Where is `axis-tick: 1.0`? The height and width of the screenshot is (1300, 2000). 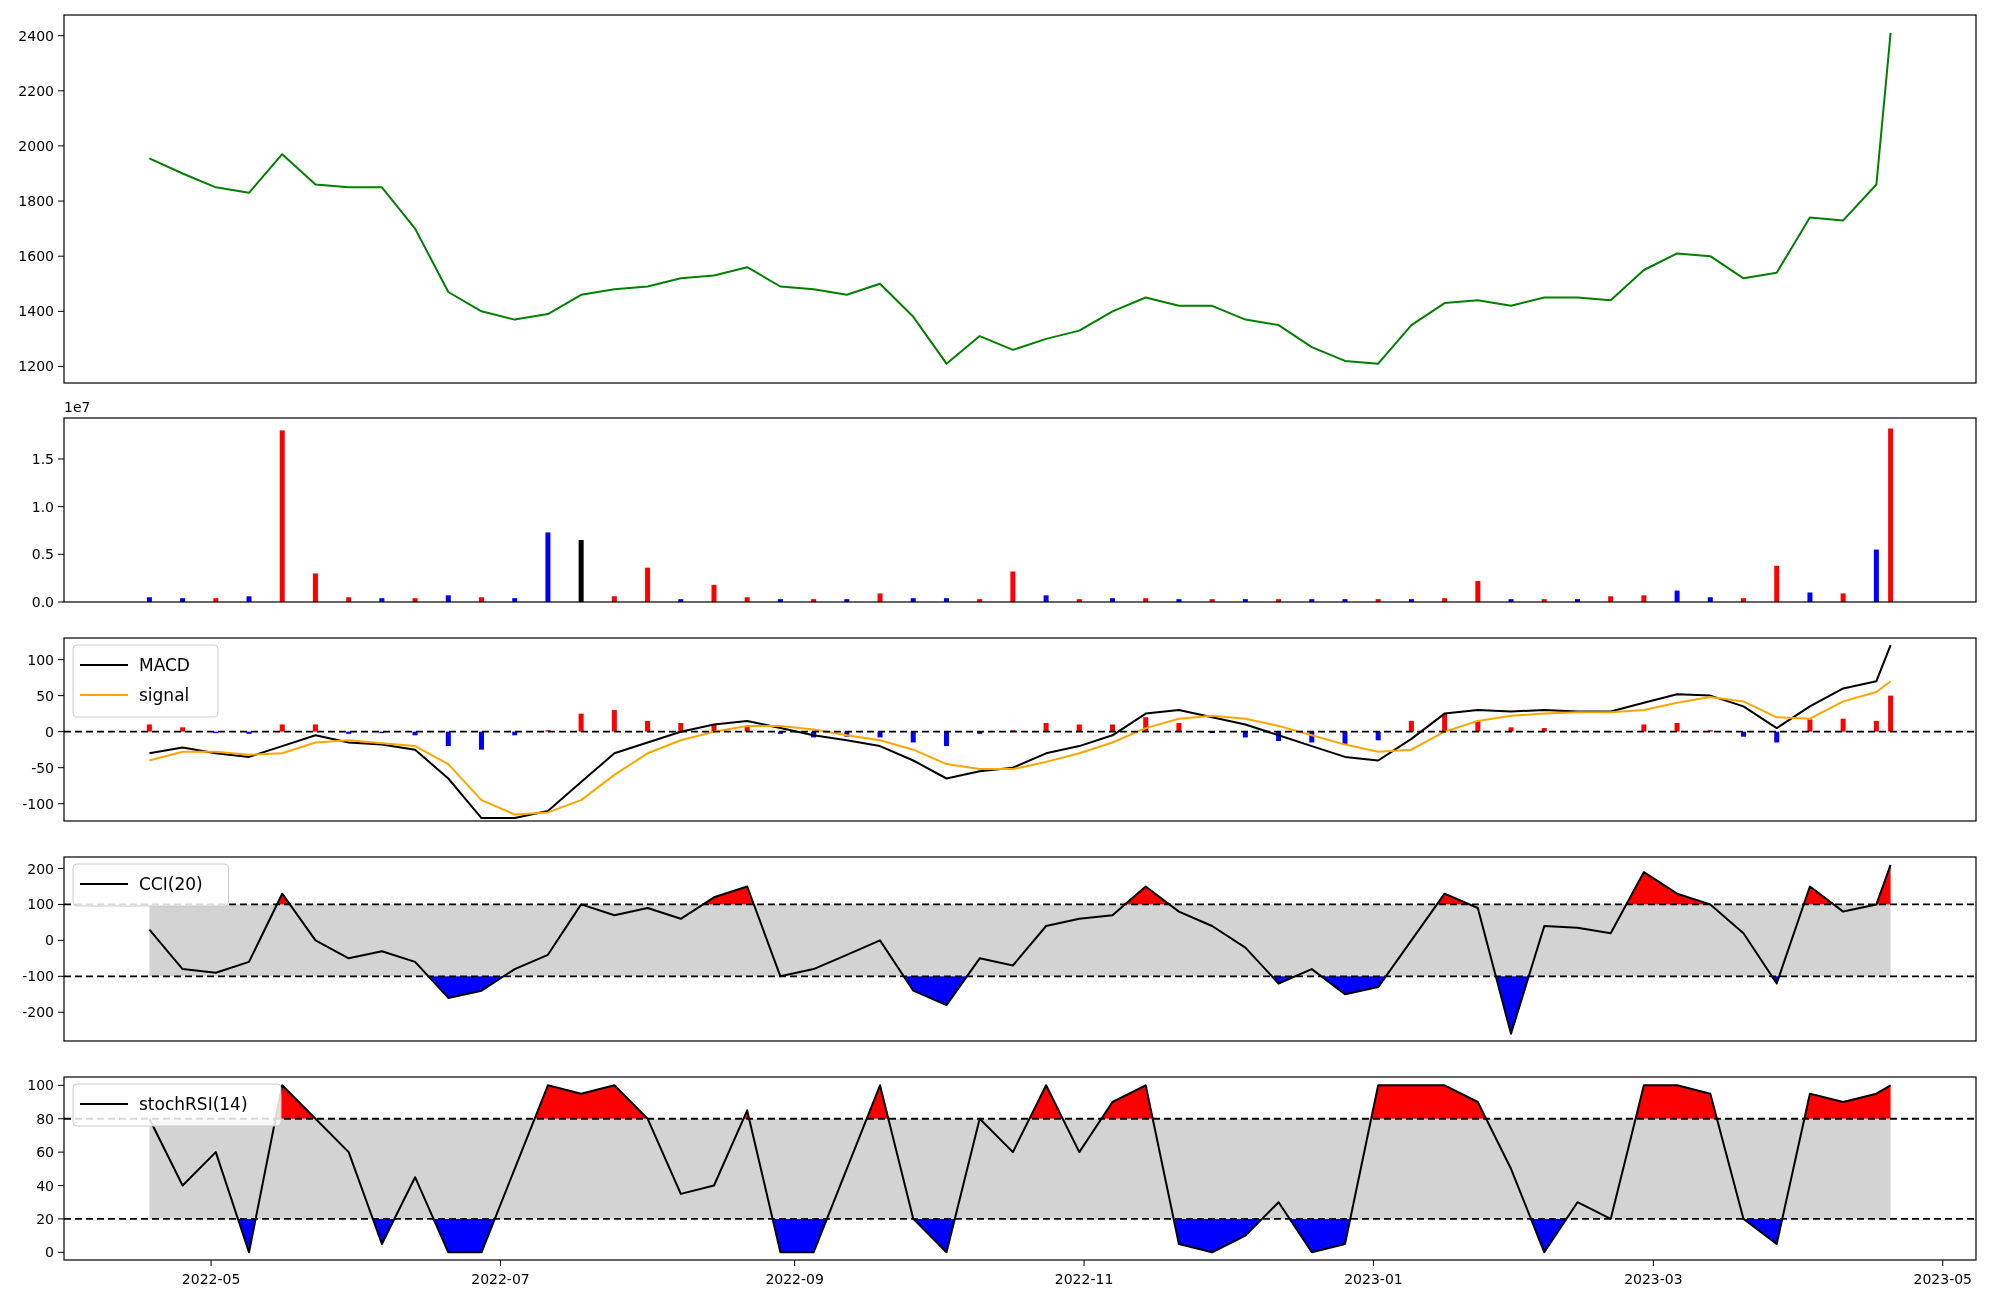 axis-tick: 1.0 is located at coordinates (48, 506).